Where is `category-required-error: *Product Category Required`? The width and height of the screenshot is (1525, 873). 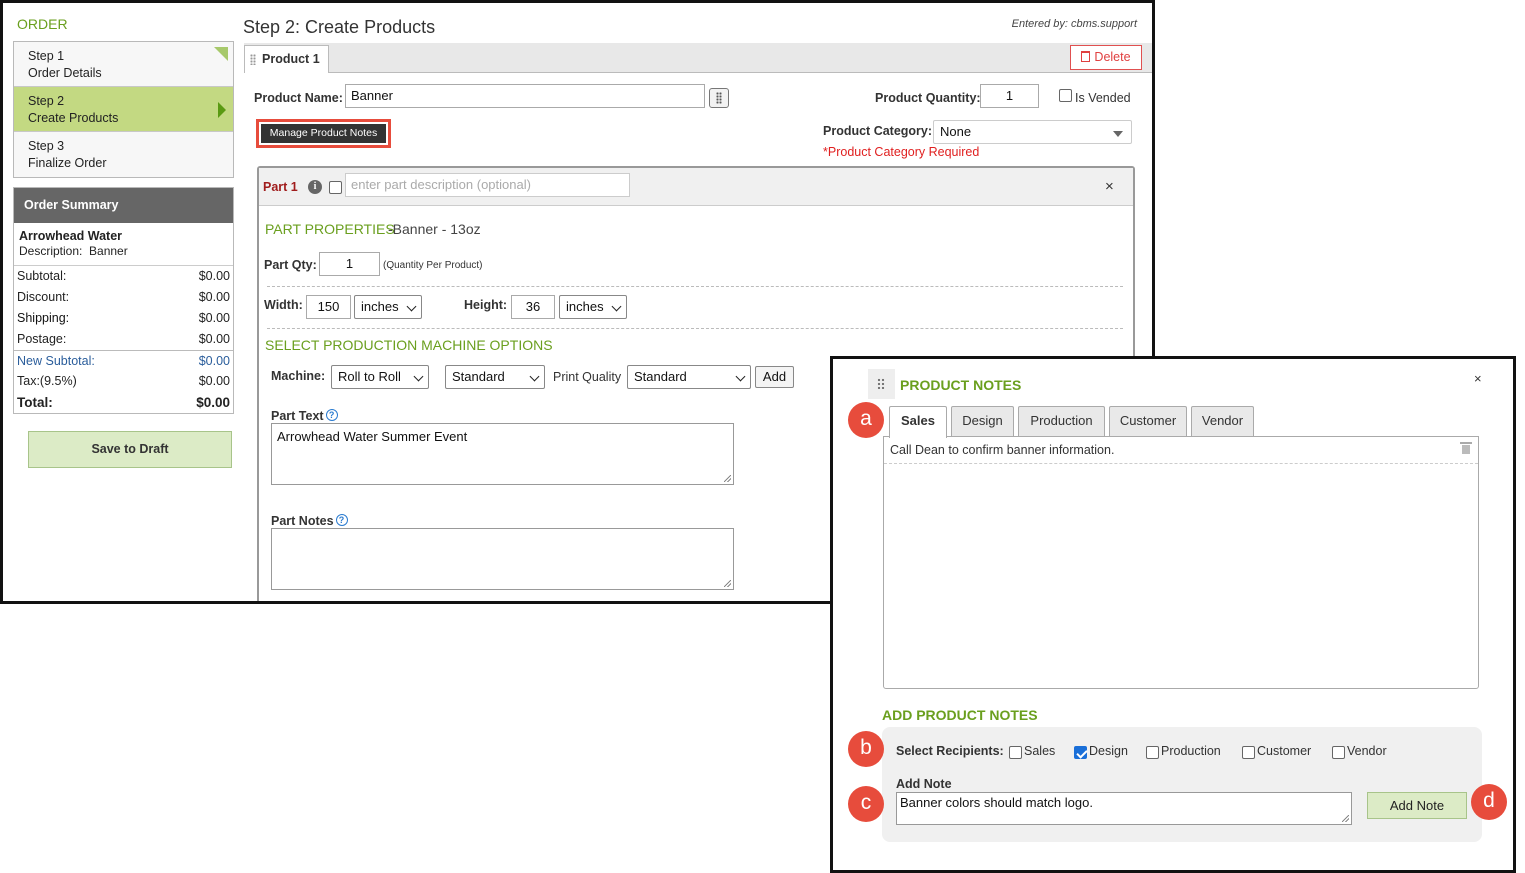 category-required-error: *Product Category Required is located at coordinates (901, 152).